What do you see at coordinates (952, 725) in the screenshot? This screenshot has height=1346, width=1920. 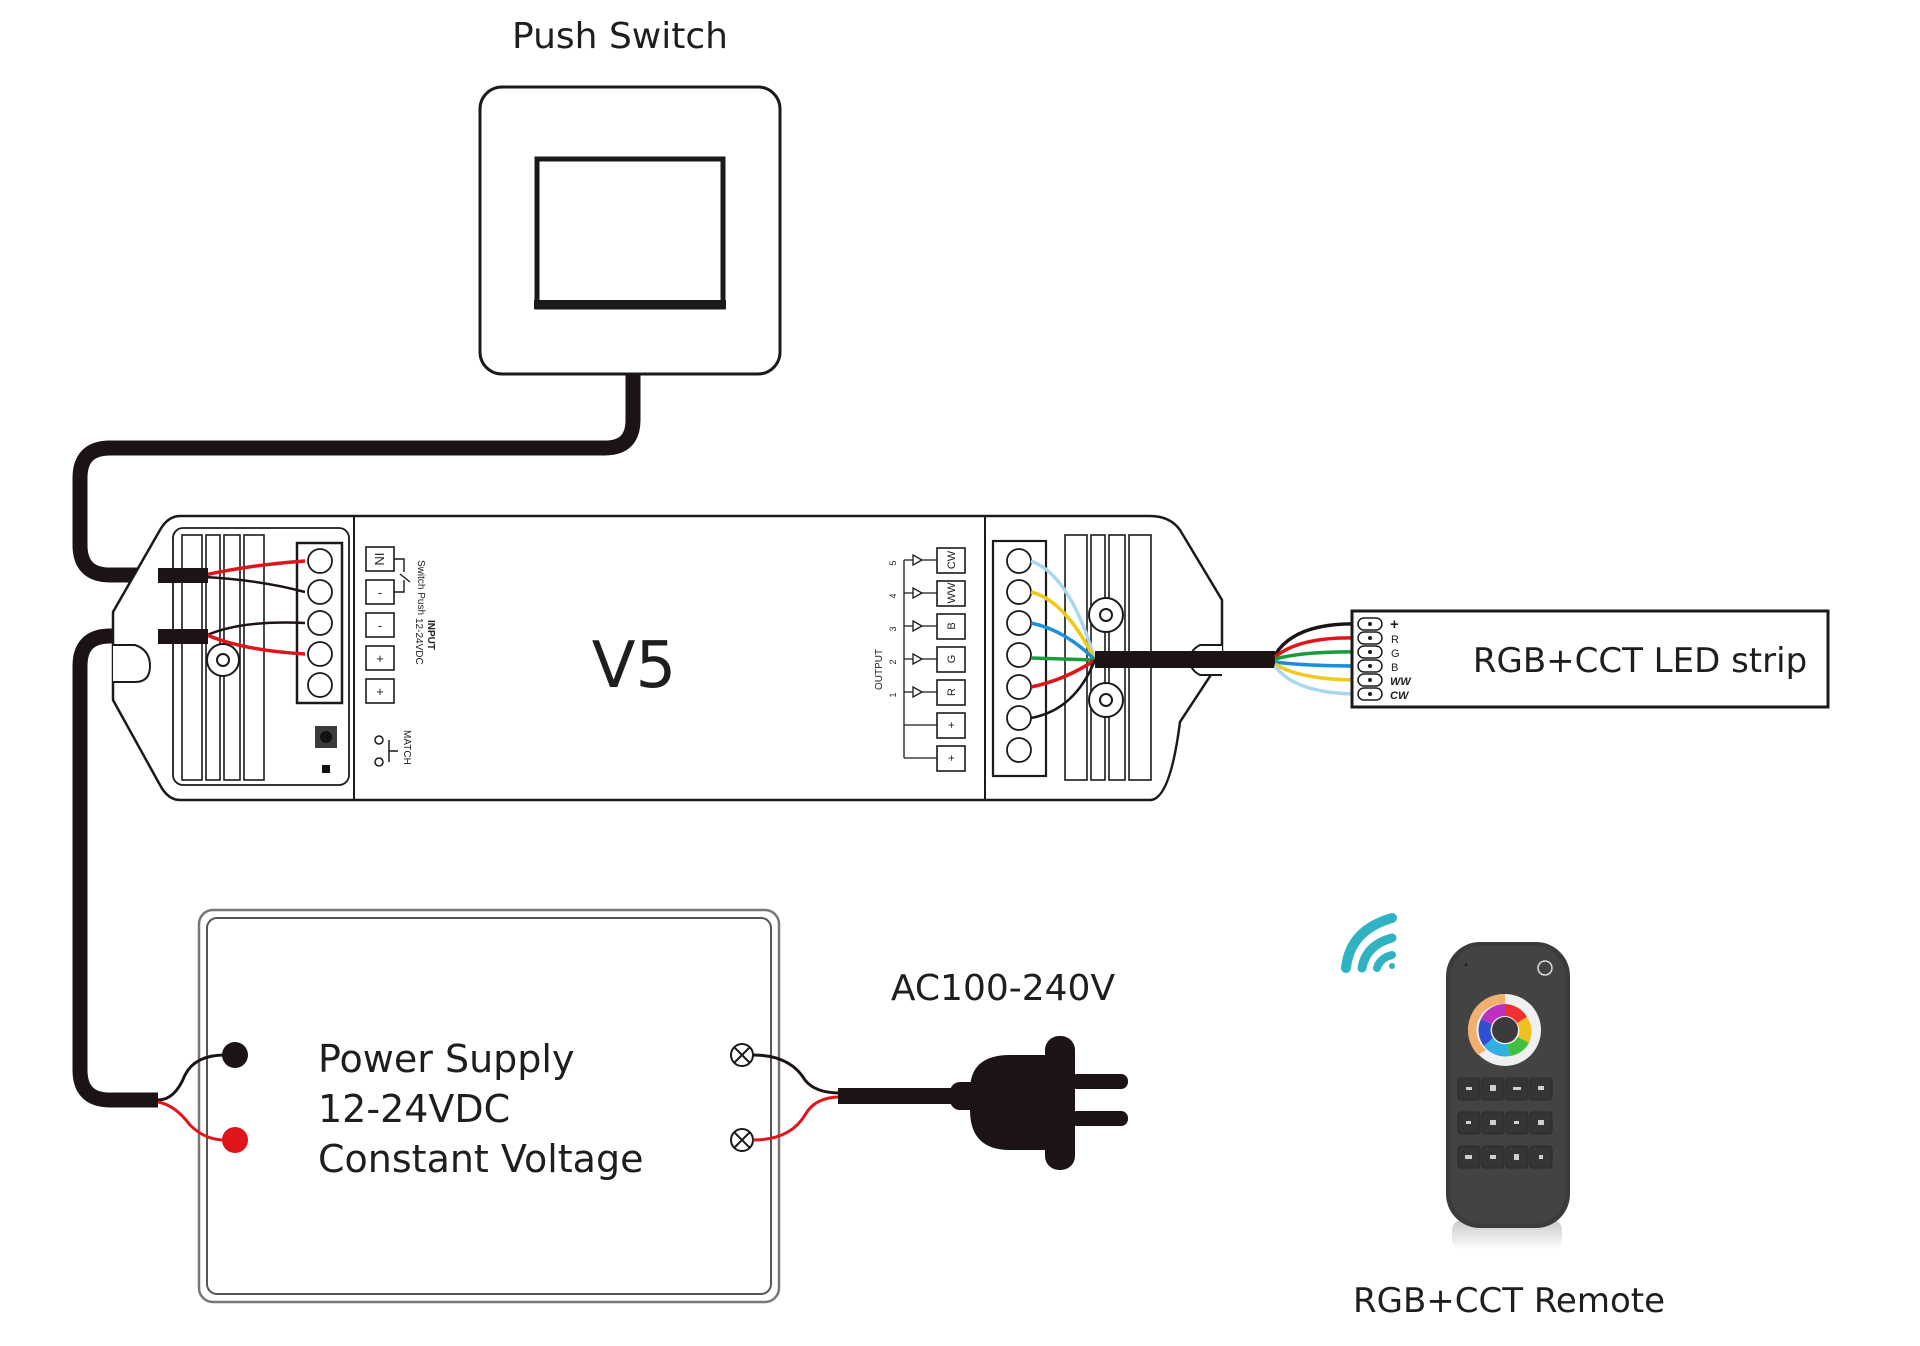 I see `terminal-plus-out-1: +` at bounding box center [952, 725].